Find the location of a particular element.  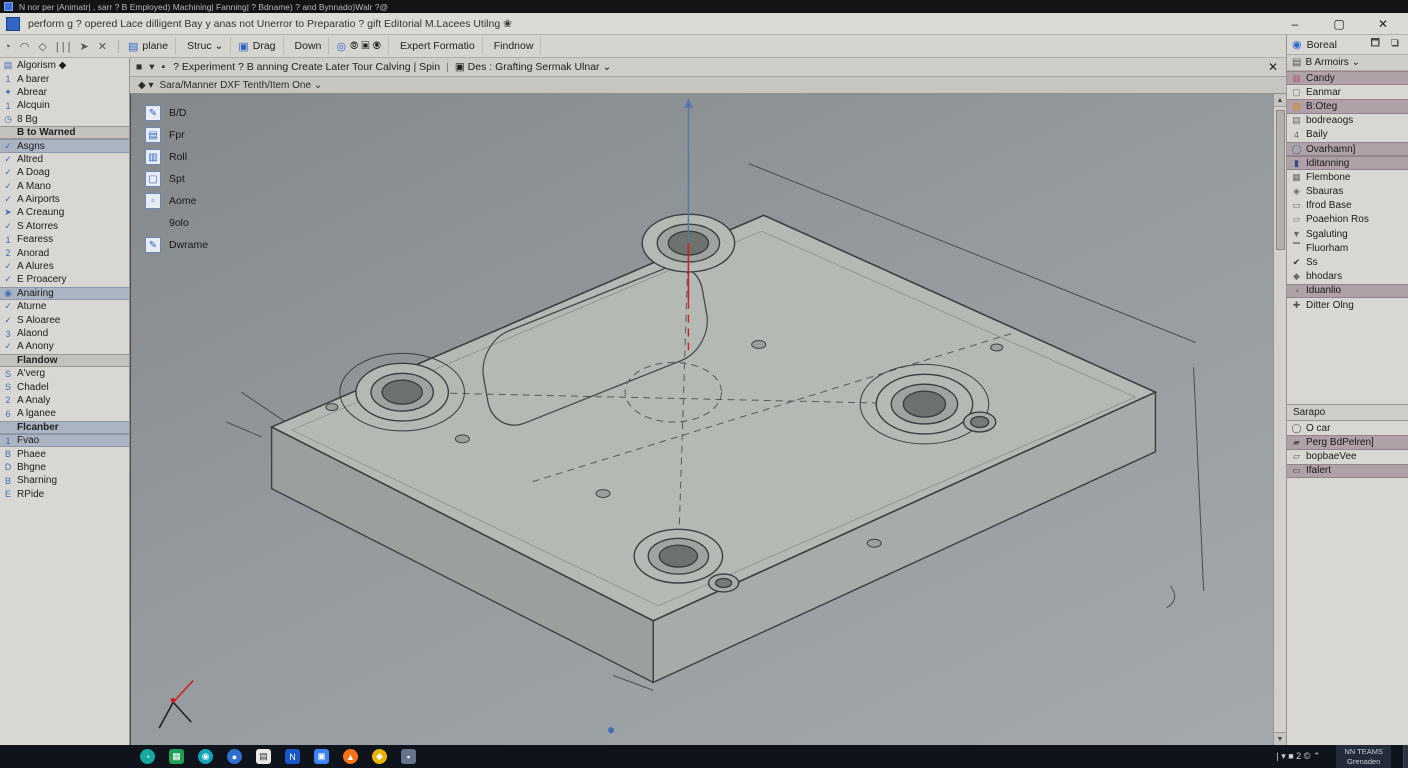

left-panel-item: ✓ Asgns is located at coordinates (64, 146).